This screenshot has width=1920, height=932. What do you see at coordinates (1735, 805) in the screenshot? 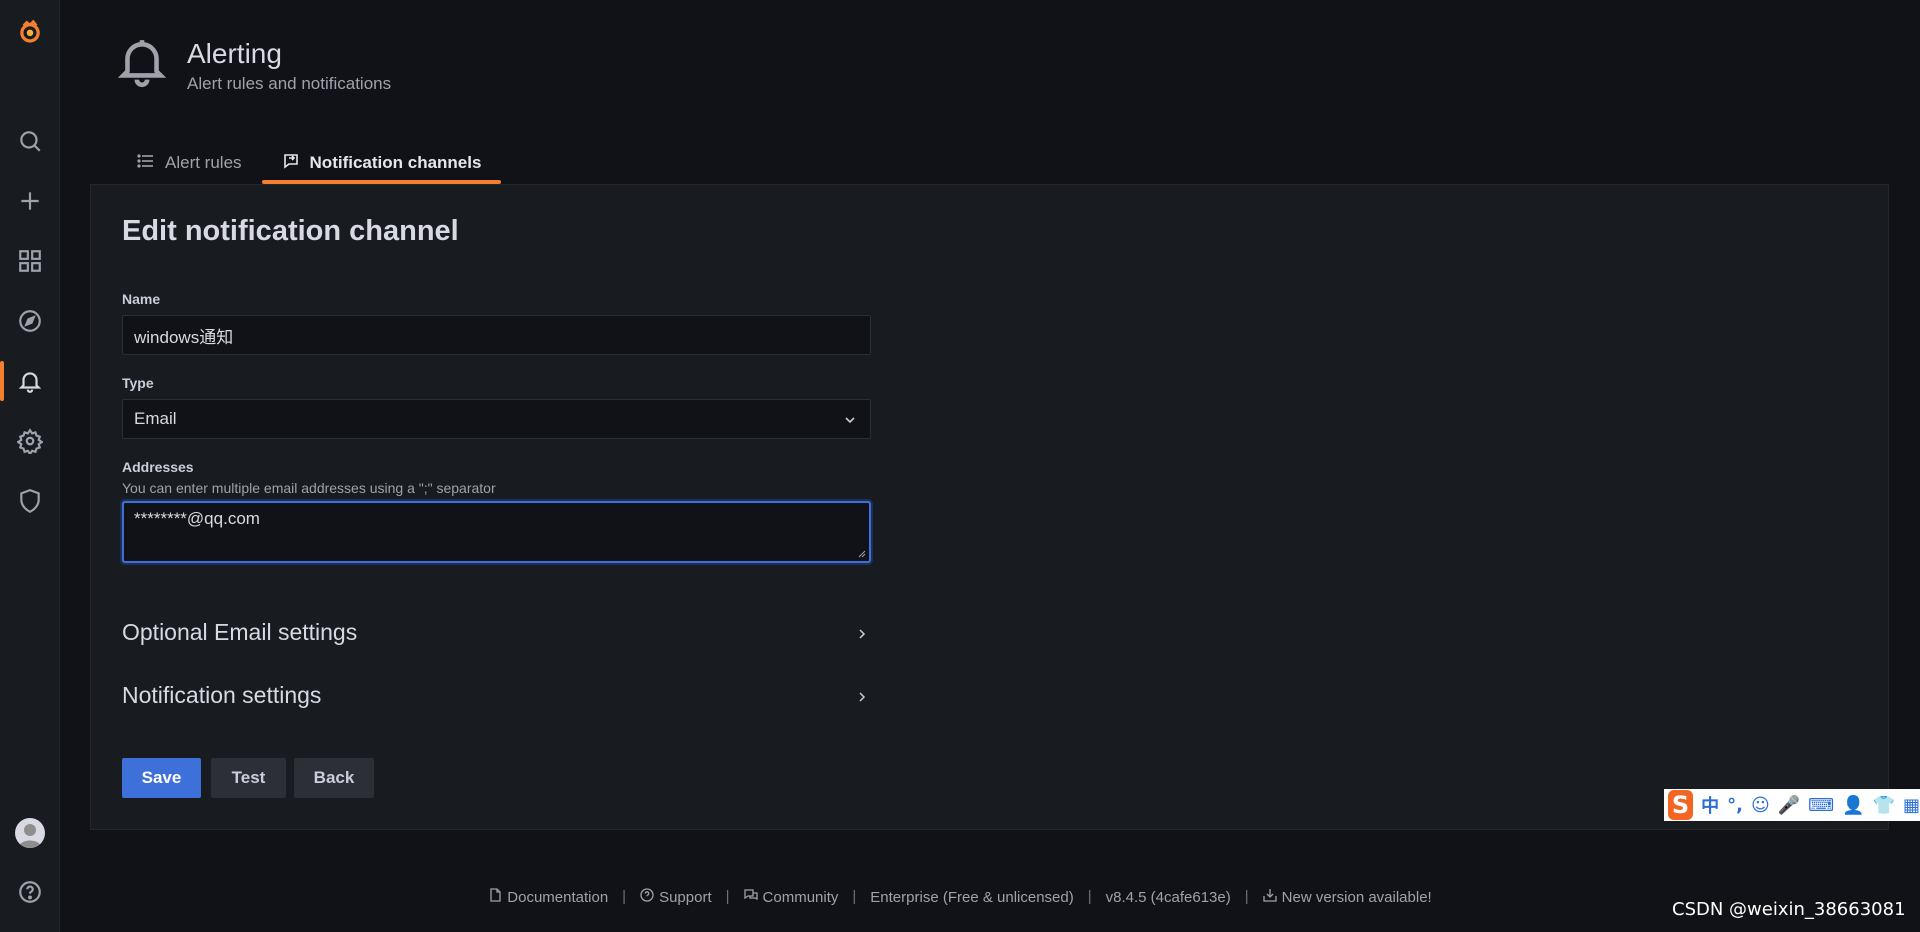
I see `ime-punctuation: °,` at bounding box center [1735, 805].